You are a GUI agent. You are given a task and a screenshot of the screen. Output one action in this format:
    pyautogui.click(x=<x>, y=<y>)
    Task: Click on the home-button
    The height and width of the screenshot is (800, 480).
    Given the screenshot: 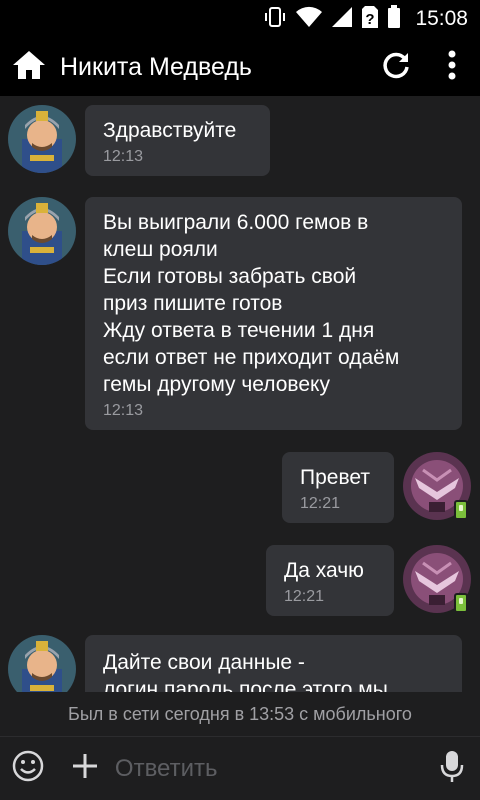 What is the action you would take?
    pyautogui.click(x=29, y=67)
    